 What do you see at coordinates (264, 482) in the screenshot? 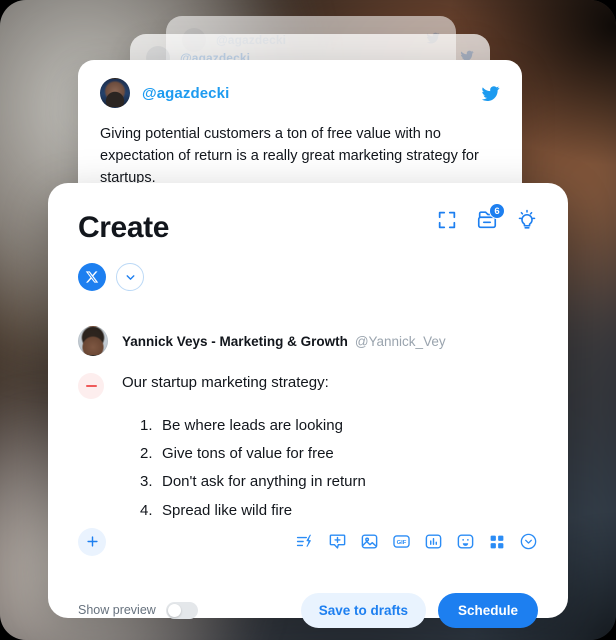
I see `list-item-label: Don't ask for anything in return` at bounding box center [264, 482].